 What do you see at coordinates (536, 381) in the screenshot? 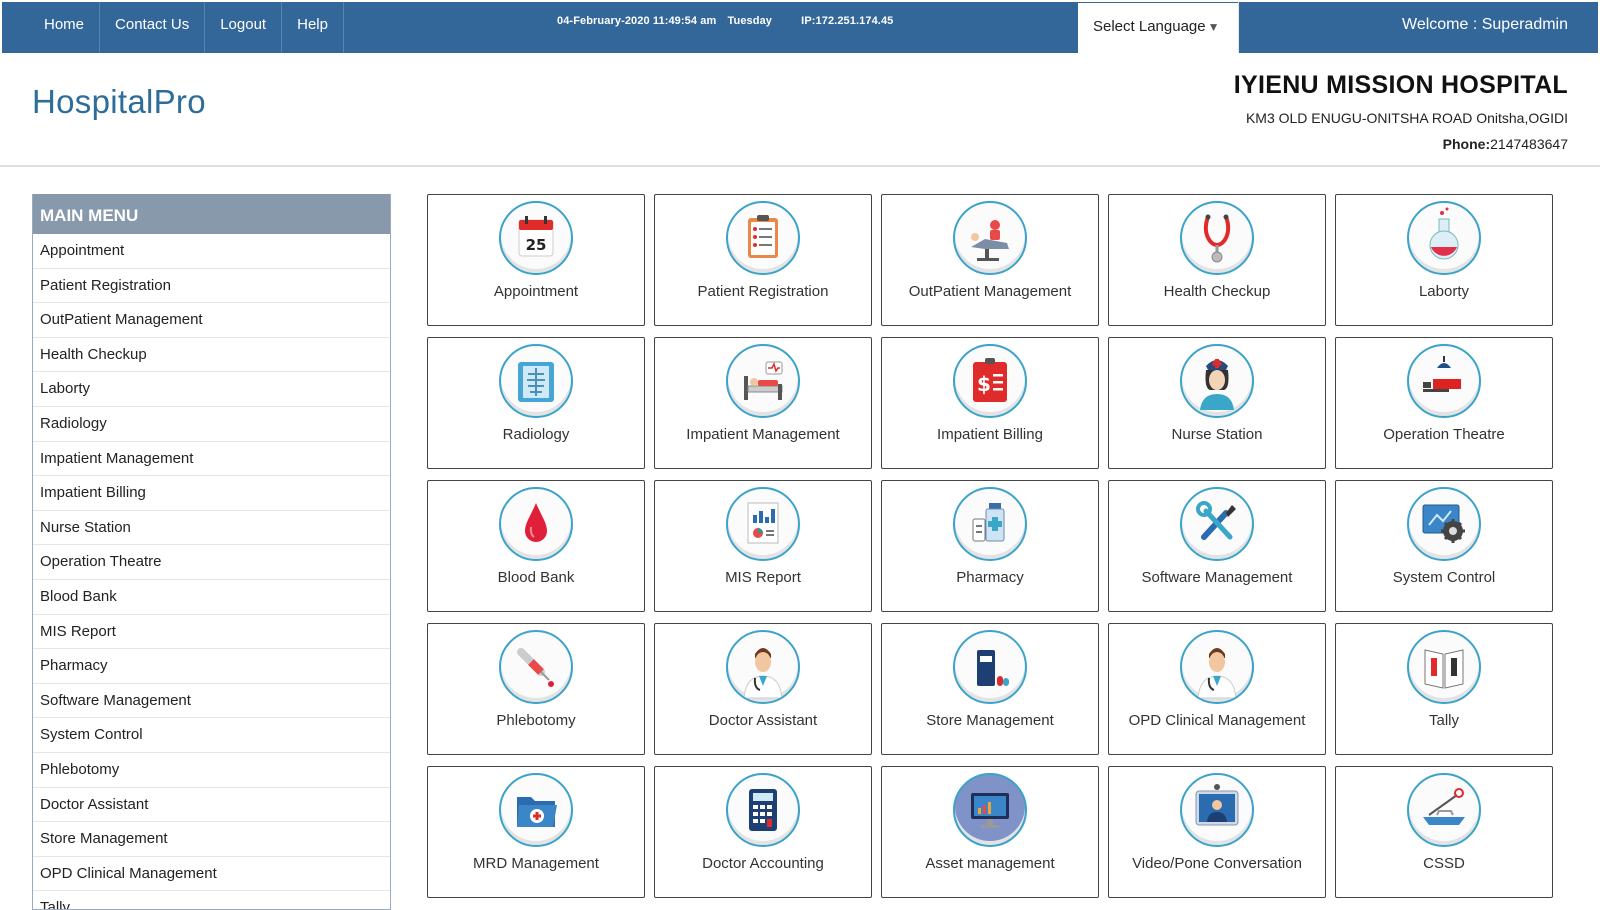
I see `xray-icon` at bounding box center [536, 381].